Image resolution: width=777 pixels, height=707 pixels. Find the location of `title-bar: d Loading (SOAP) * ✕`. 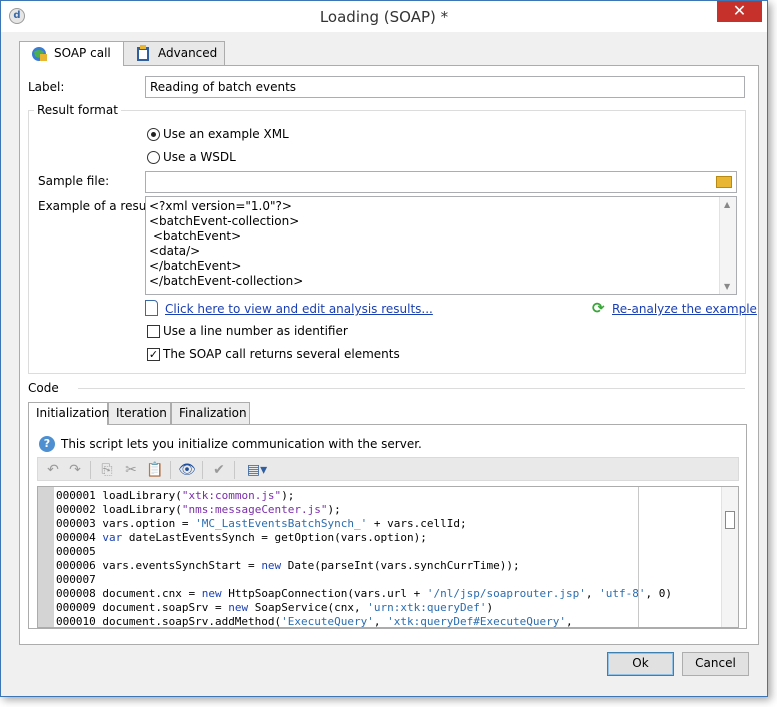

title-bar: d Loading (SOAP) * ✕ is located at coordinates (384, 16).